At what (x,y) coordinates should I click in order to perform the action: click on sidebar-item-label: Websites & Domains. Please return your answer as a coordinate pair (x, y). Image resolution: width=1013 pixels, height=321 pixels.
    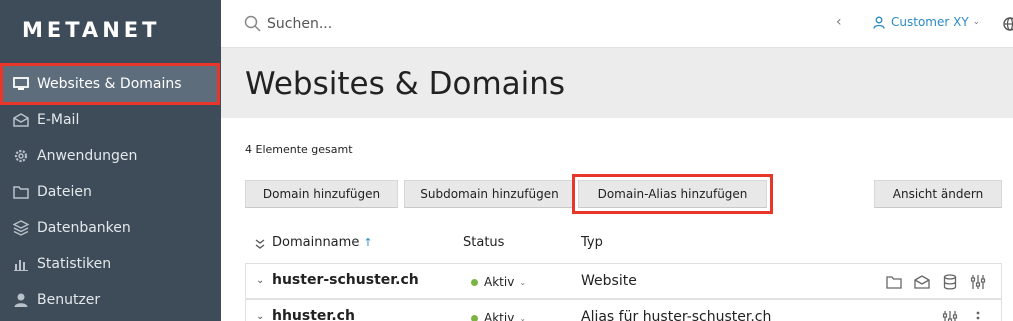
    Looking at the image, I should click on (109, 84).